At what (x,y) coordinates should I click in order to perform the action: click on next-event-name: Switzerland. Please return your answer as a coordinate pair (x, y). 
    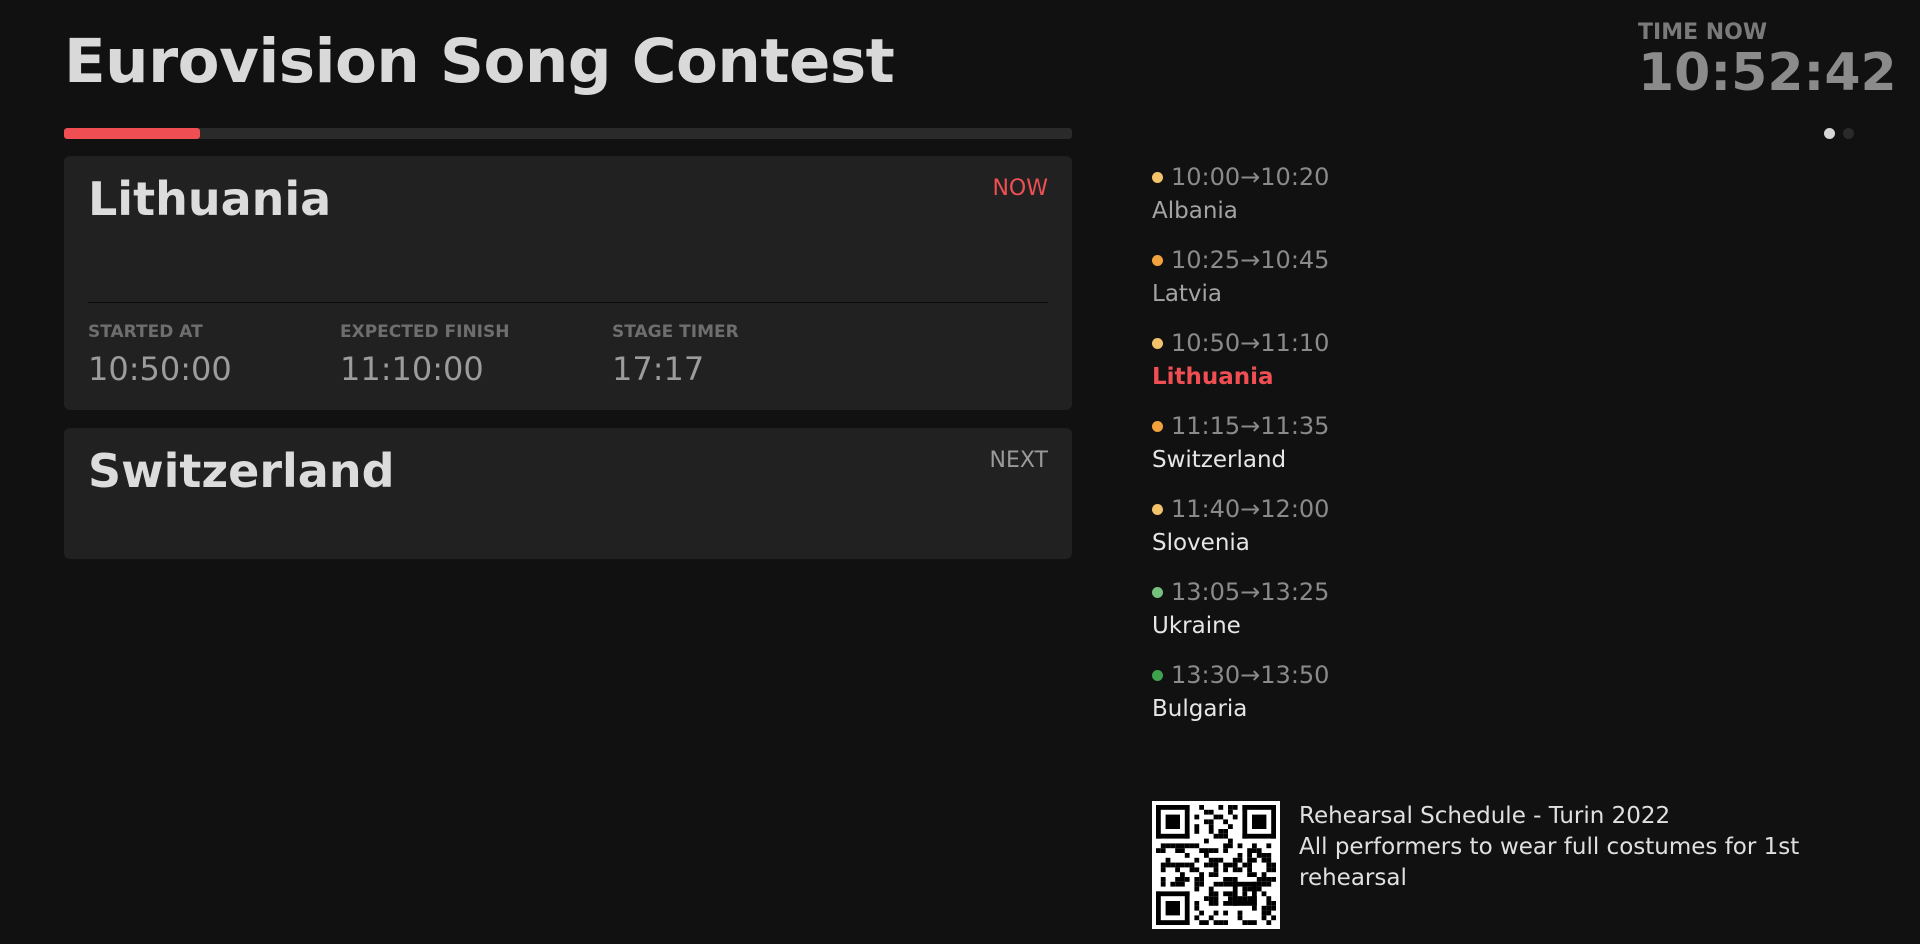
    Looking at the image, I should click on (241, 471).